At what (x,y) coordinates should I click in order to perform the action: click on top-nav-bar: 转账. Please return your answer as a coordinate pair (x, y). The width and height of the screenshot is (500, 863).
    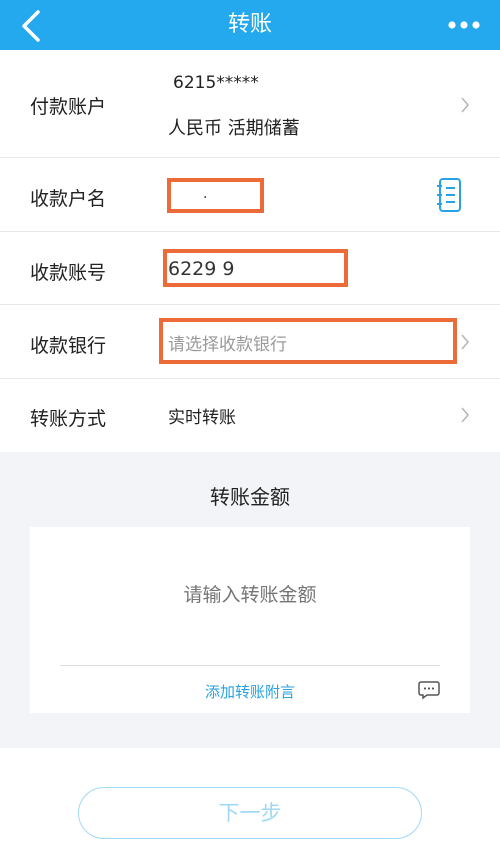
    Looking at the image, I should click on (250, 25).